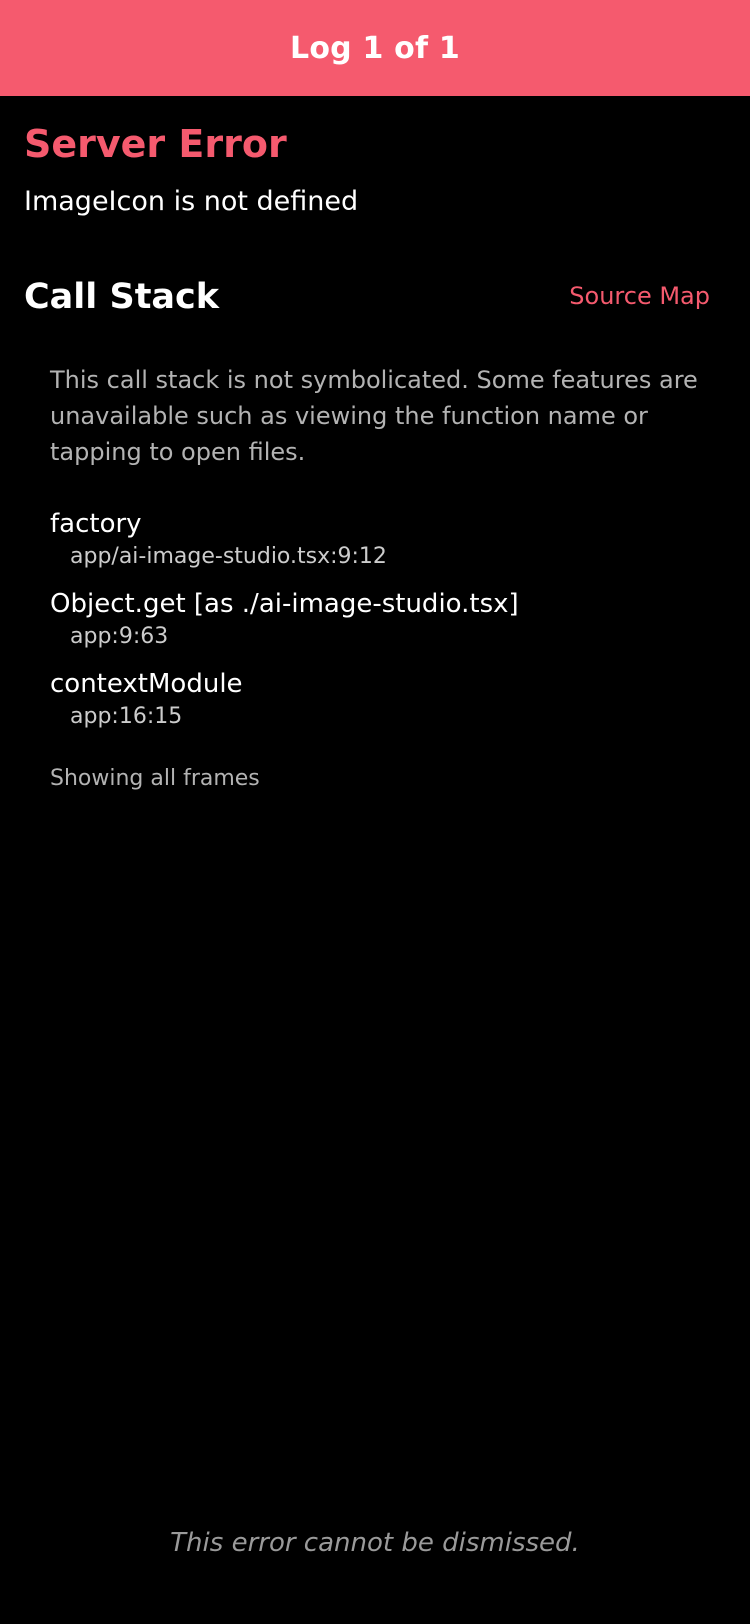 Image resolution: width=750 pixels, height=1624 pixels. What do you see at coordinates (191, 201) in the screenshot?
I see `error-message: ImageIcon is not defined` at bounding box center [191, 201].